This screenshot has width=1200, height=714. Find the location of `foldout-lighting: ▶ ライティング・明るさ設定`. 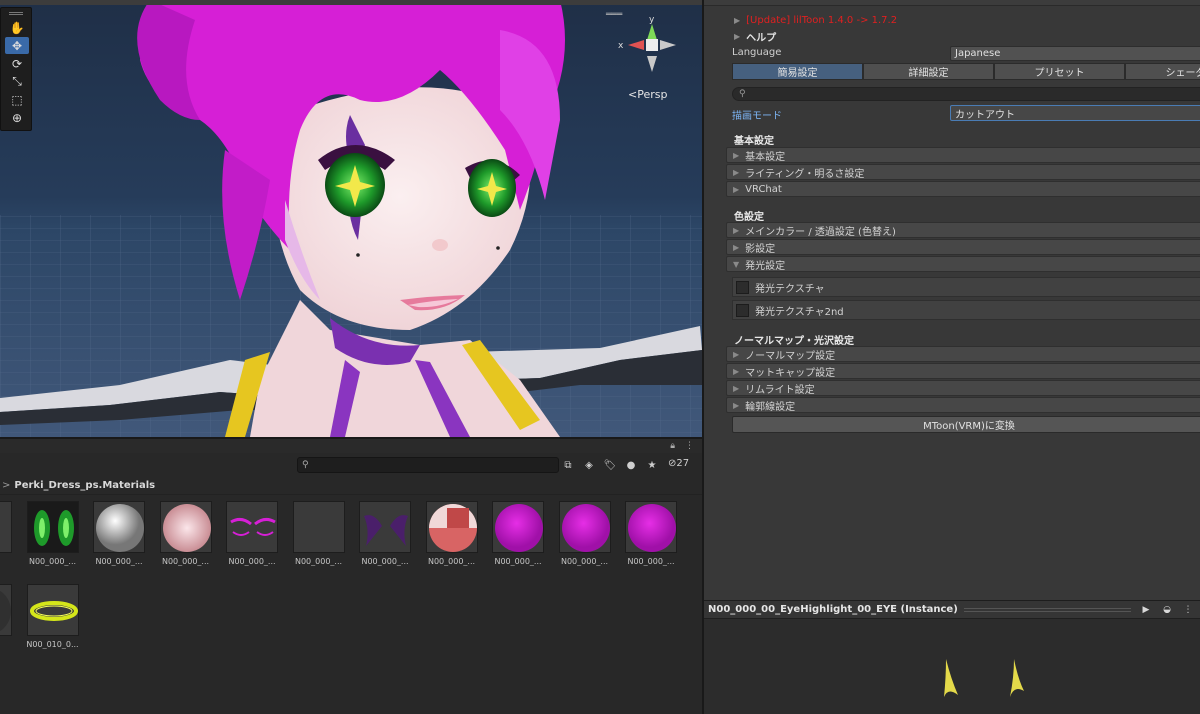

foldout-lighting: ▶ ライティング・明るさ設定 is located at coordinates (963, 172).